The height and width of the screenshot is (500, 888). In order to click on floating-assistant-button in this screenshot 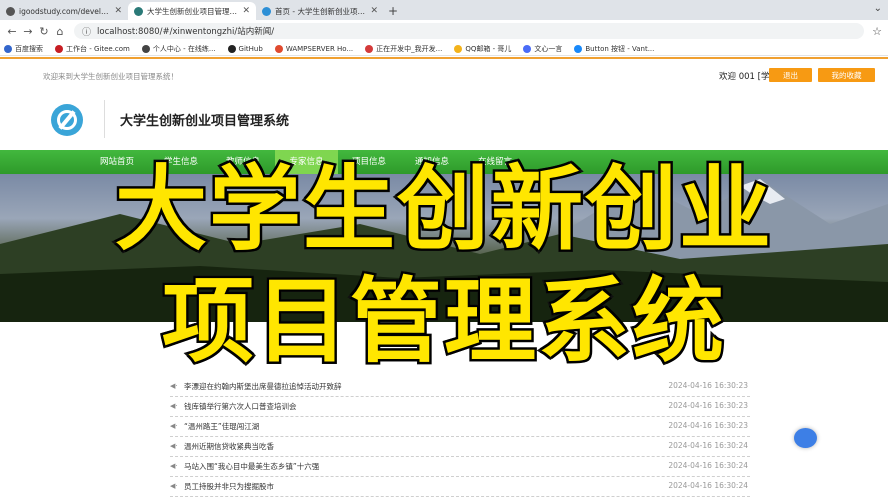, I will do `click(805, 438)`.